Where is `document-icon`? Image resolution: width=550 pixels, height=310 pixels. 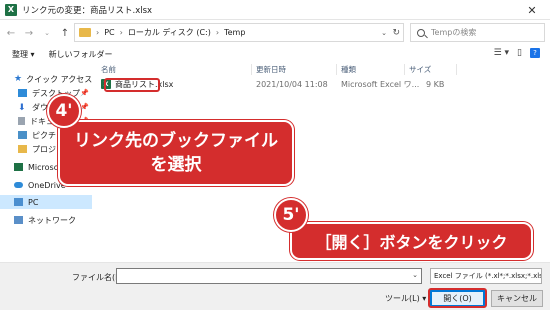
document-icon is located at coordinates (21, 121).